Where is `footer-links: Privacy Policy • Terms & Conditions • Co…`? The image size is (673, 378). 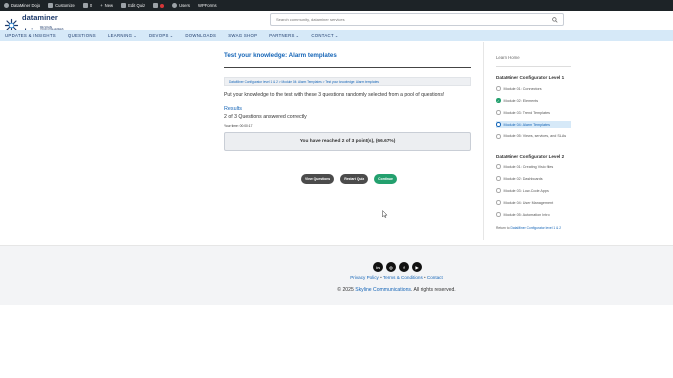
footer-links: Privacy Policy • Terms & Conditions • Co… is located at coordinates (396, 277).